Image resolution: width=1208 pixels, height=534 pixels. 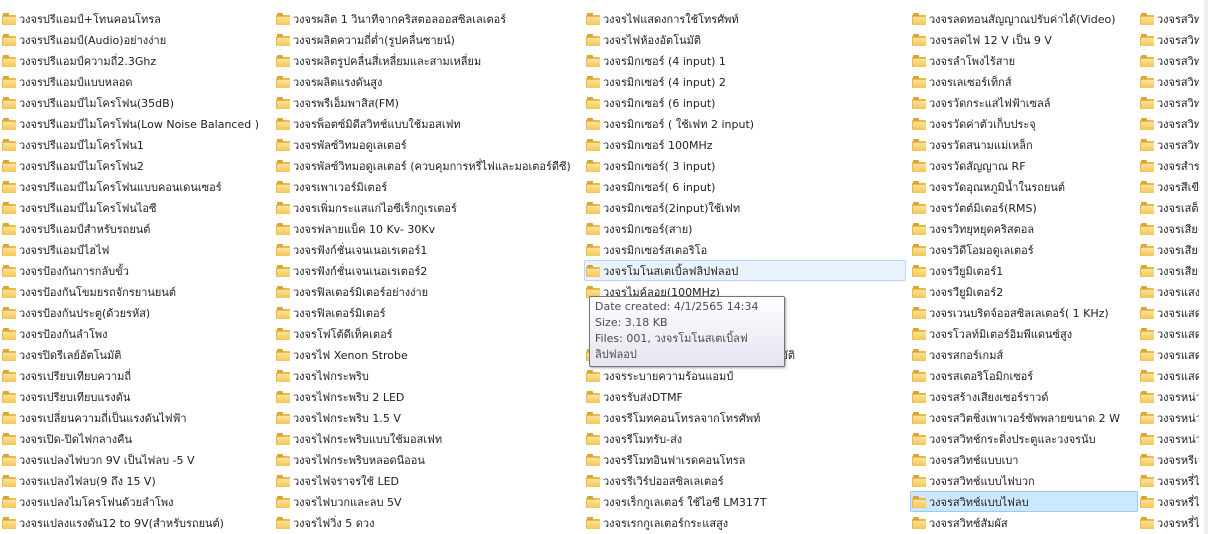 I want to click on folder-item: วงจรโวลท์มิเตอร์อิมพีแดนซ์สูง, so click(x=1024, y=333).